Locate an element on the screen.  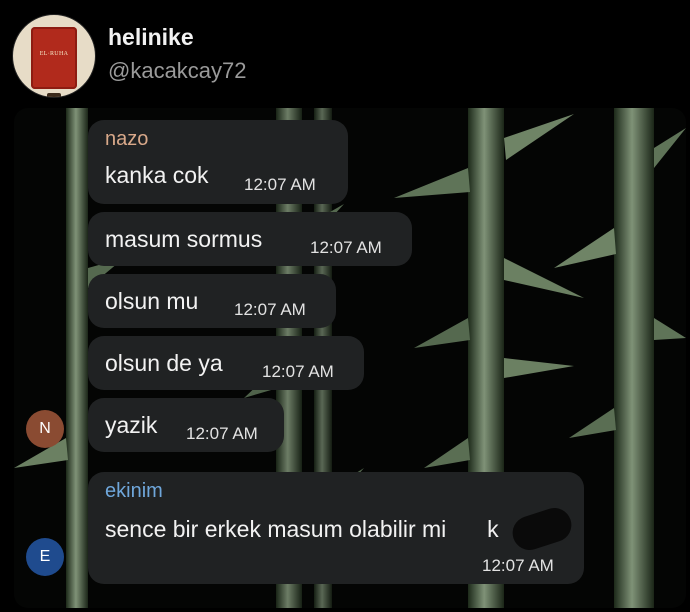
message-bubble: yazik 12:07 AM is located at coordinates (186, 425).